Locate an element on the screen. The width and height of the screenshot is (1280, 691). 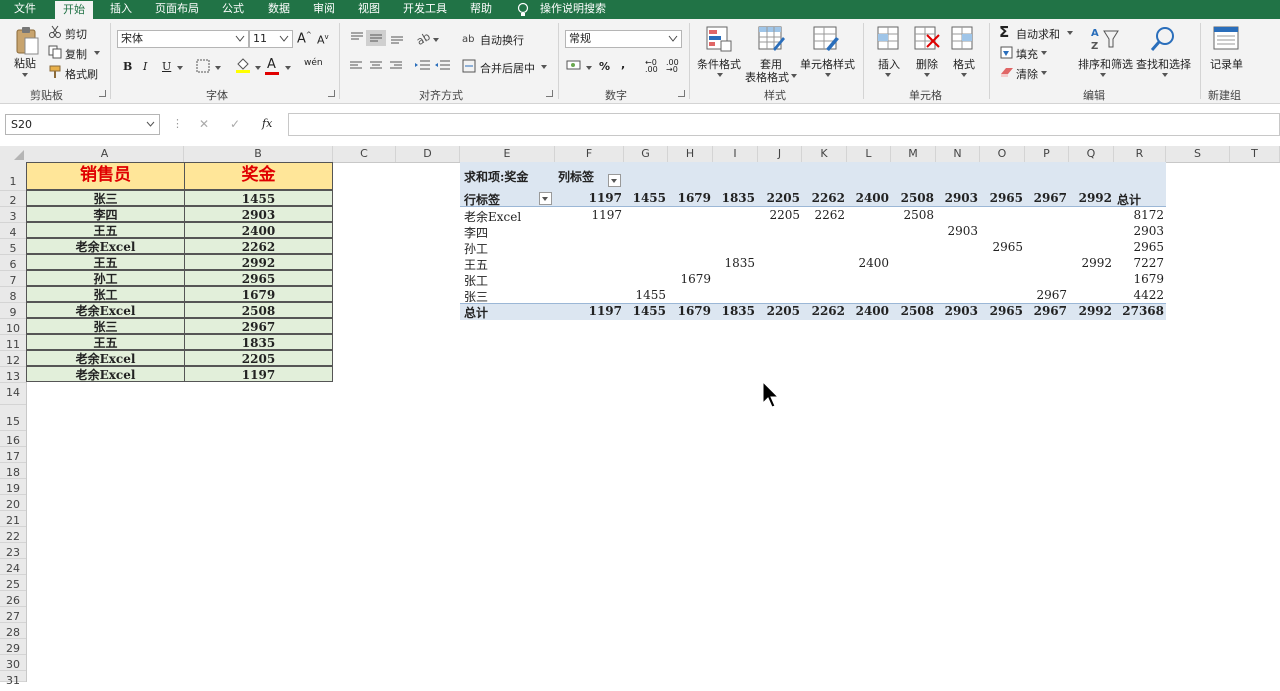
column-header: J is located at coordinates (780, 154).